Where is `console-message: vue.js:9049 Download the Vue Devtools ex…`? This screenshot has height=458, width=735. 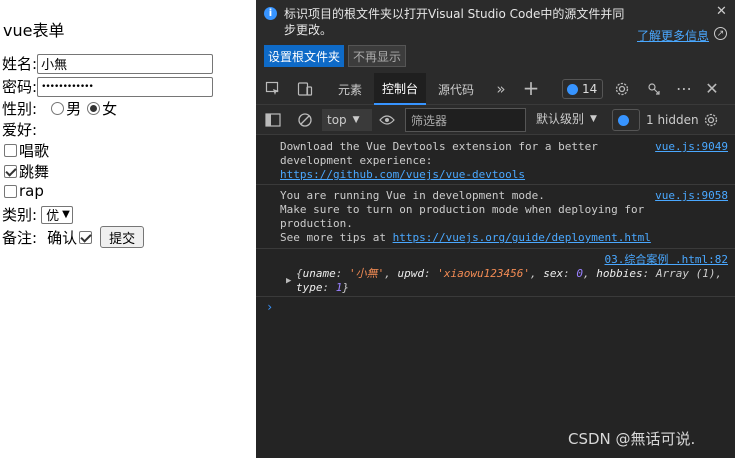 console-message: vue.js:9049 Download the Vue Devtools ex… is located at coordinates (504, 161).